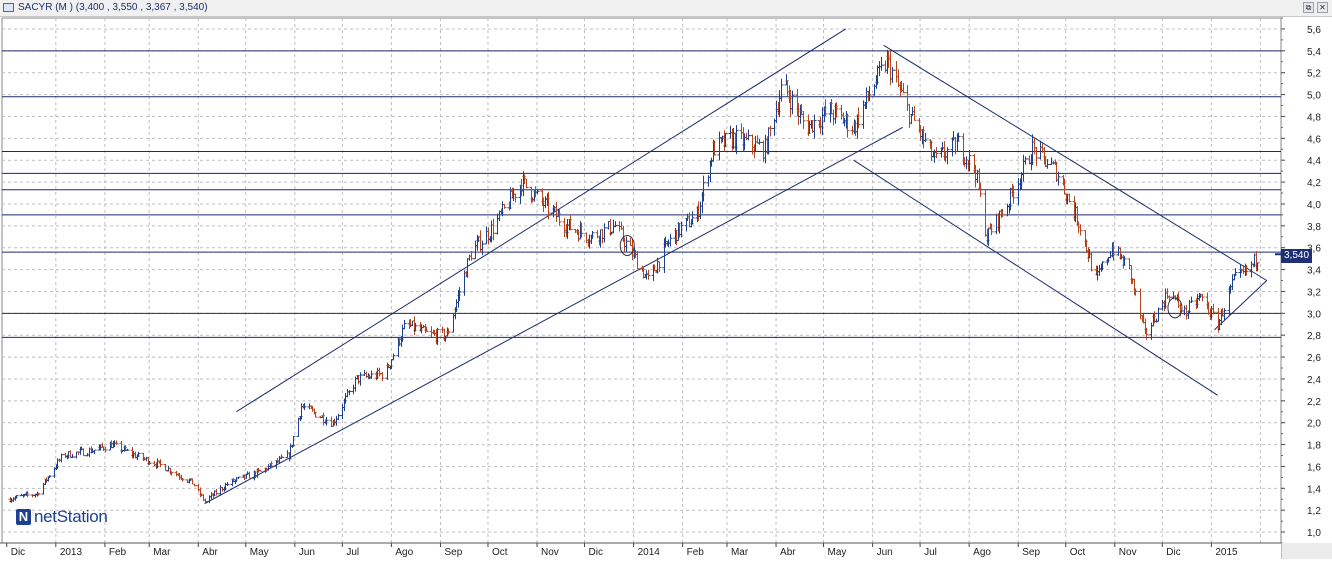  What do you see at coordinates (1314, 314) in the screenshot?
I see `y-tick-label: 3,0` at bounding box center [1314, 314].